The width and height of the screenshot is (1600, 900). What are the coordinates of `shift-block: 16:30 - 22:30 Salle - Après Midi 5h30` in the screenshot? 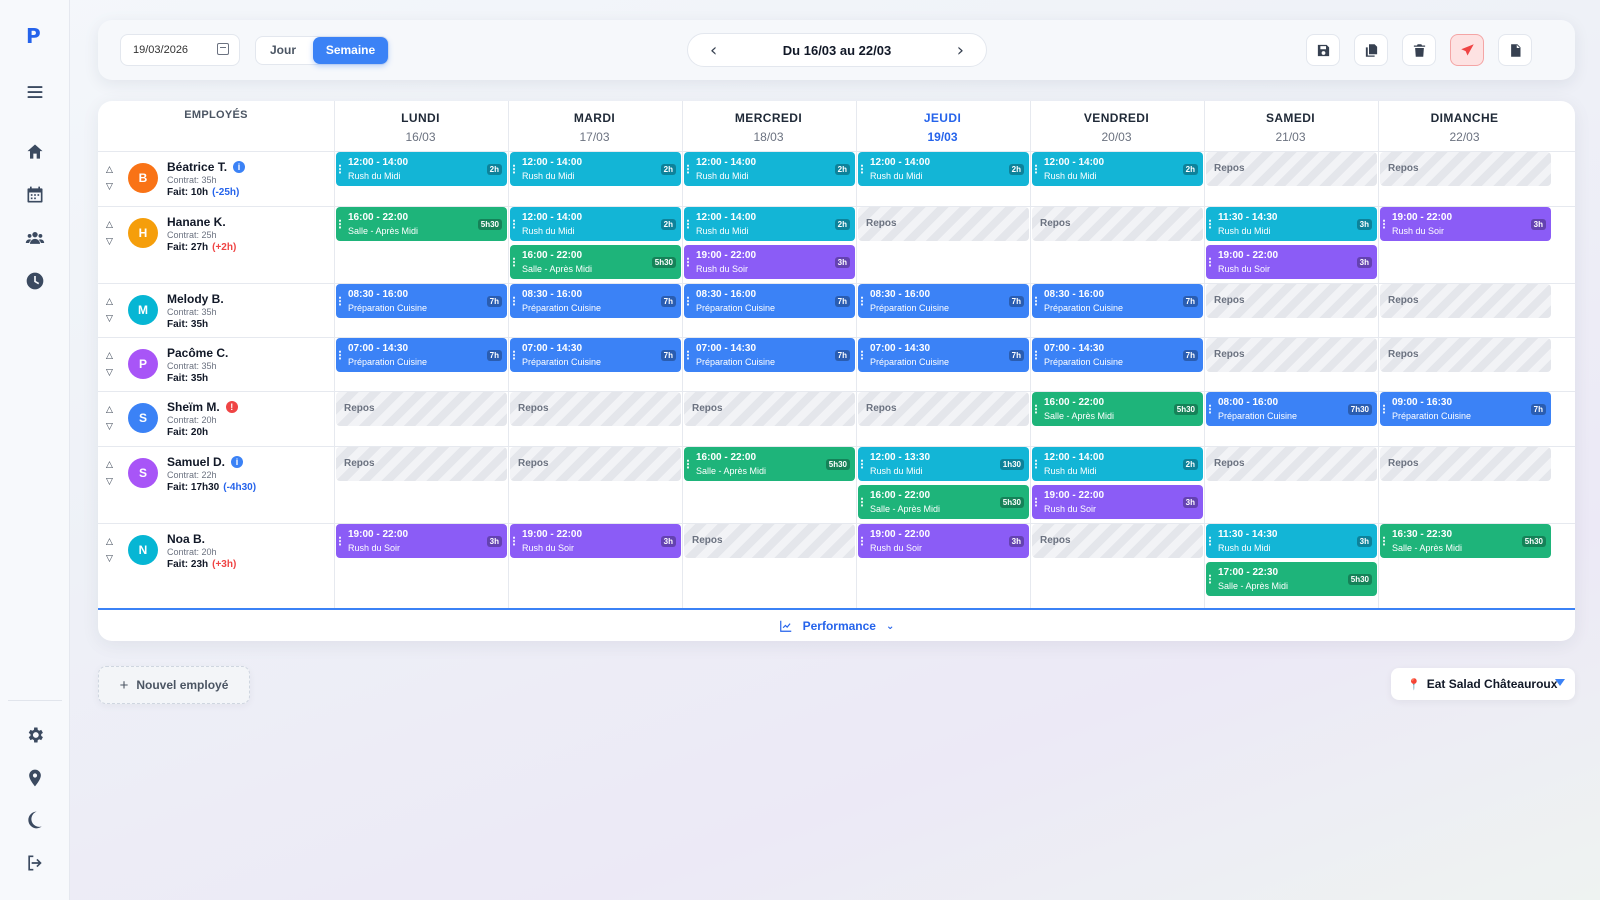 It's located at (1465, 541).